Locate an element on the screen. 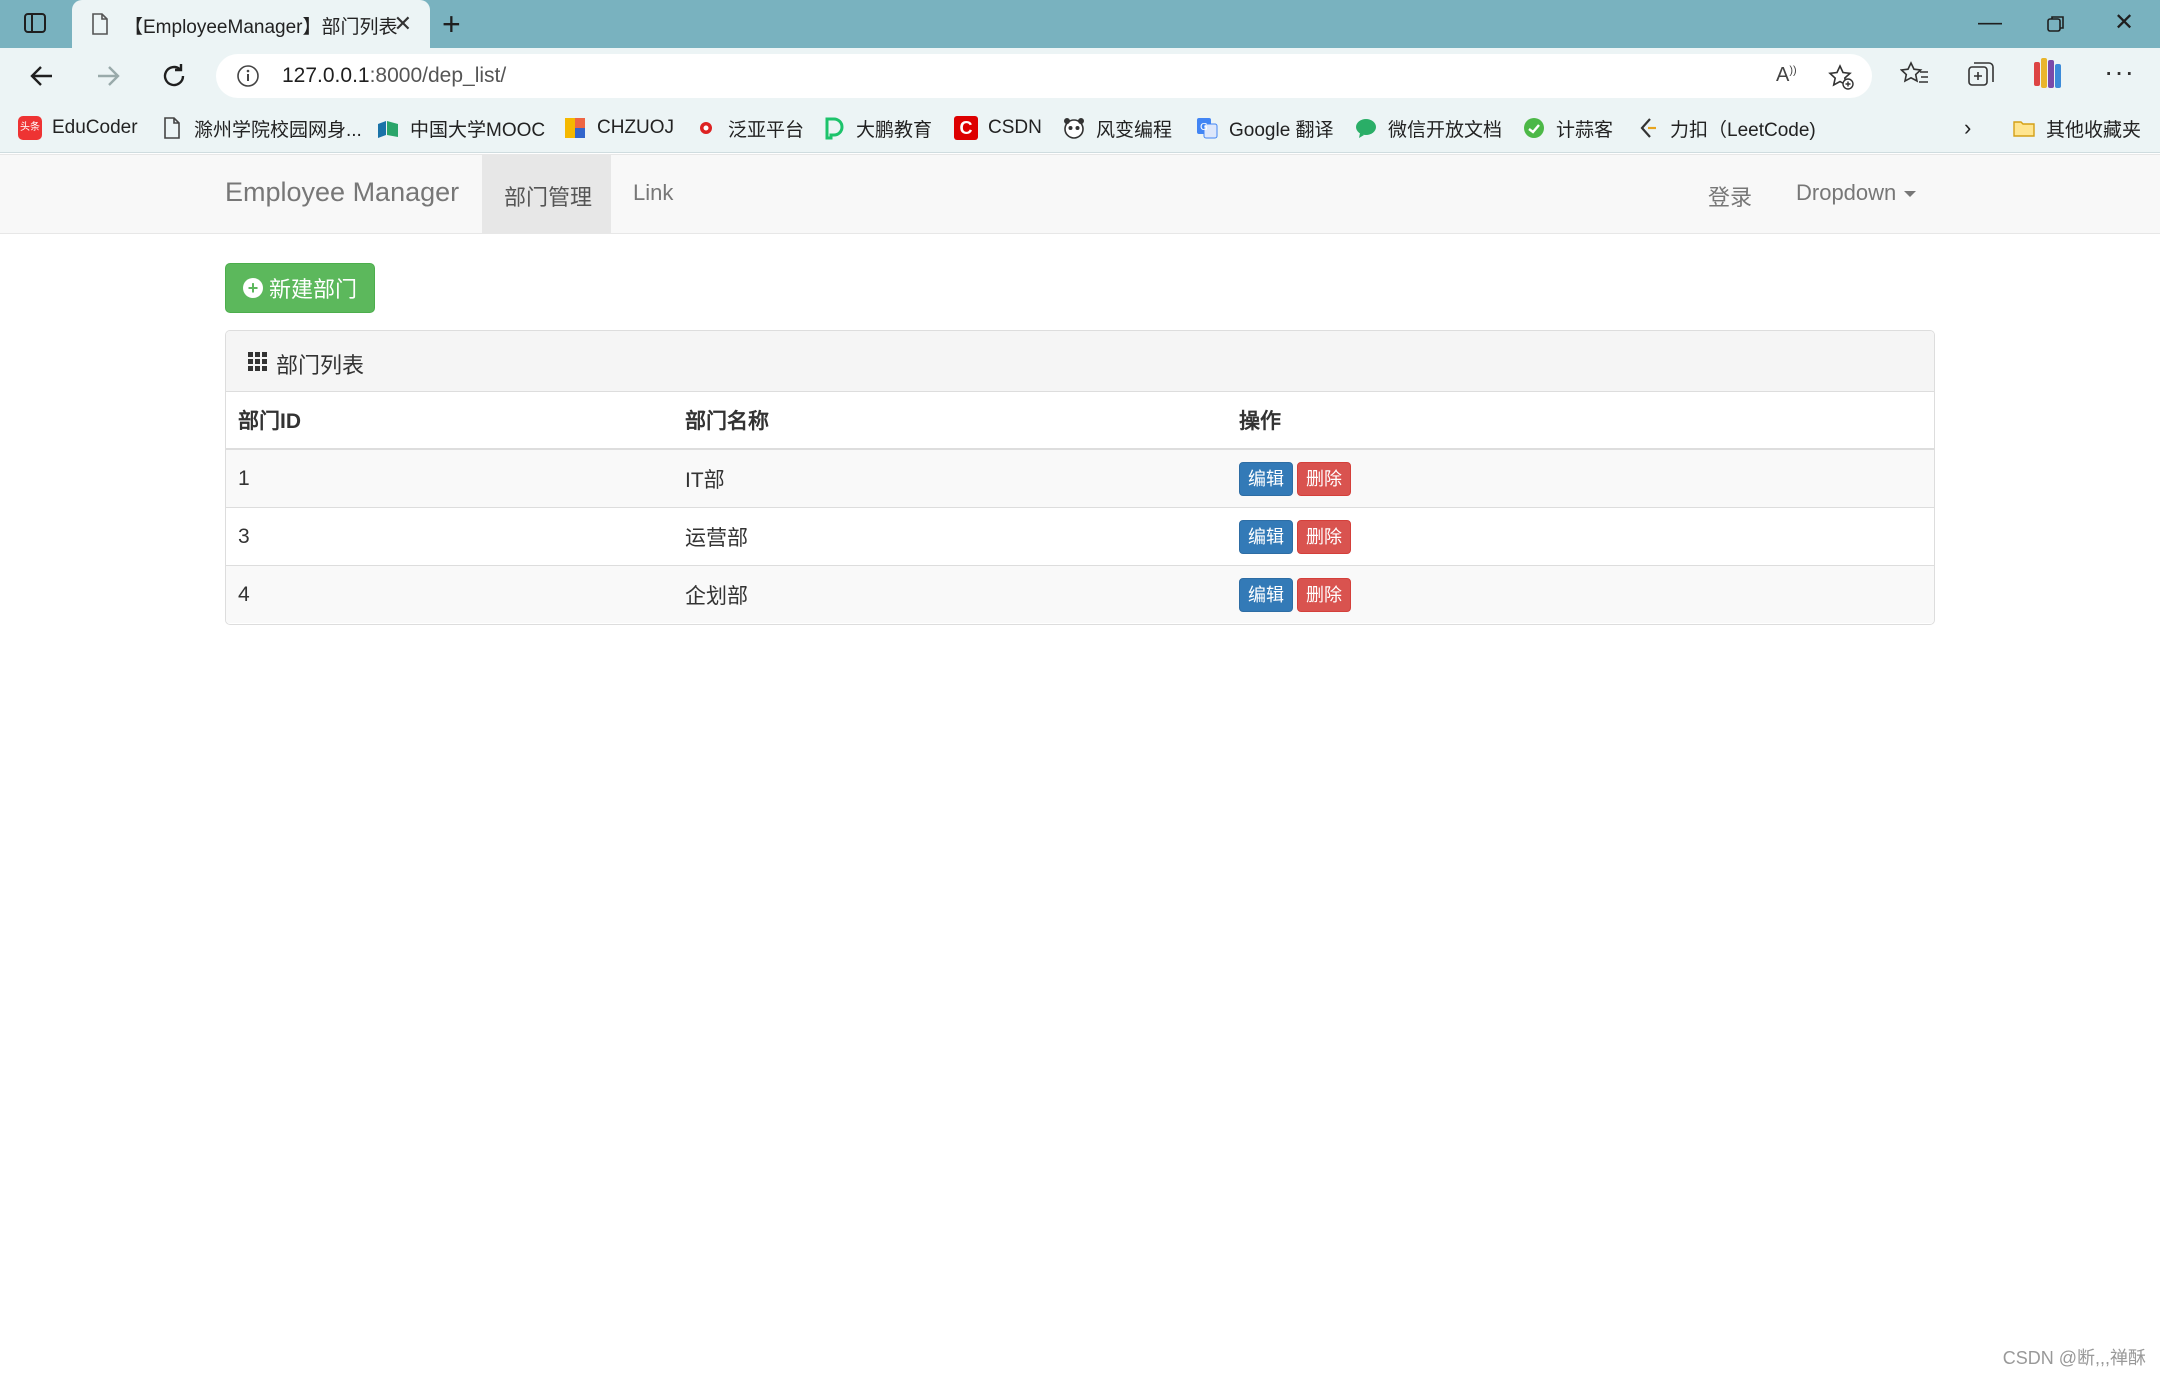  new-department-button: + 新建部门 is located at coordinates (300, 288).